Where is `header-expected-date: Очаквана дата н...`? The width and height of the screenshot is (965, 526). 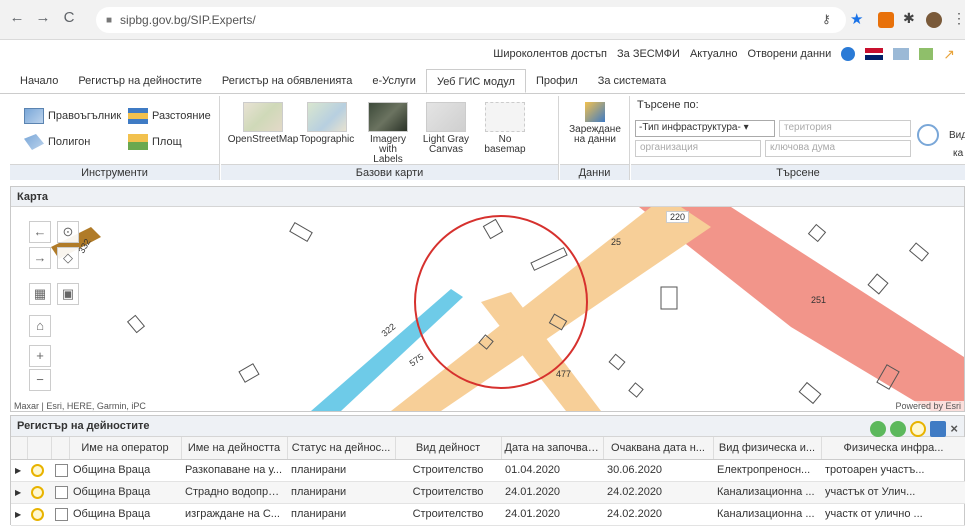
header-expected-date: Очаквана дата н... is located at coordinates (658, 448).